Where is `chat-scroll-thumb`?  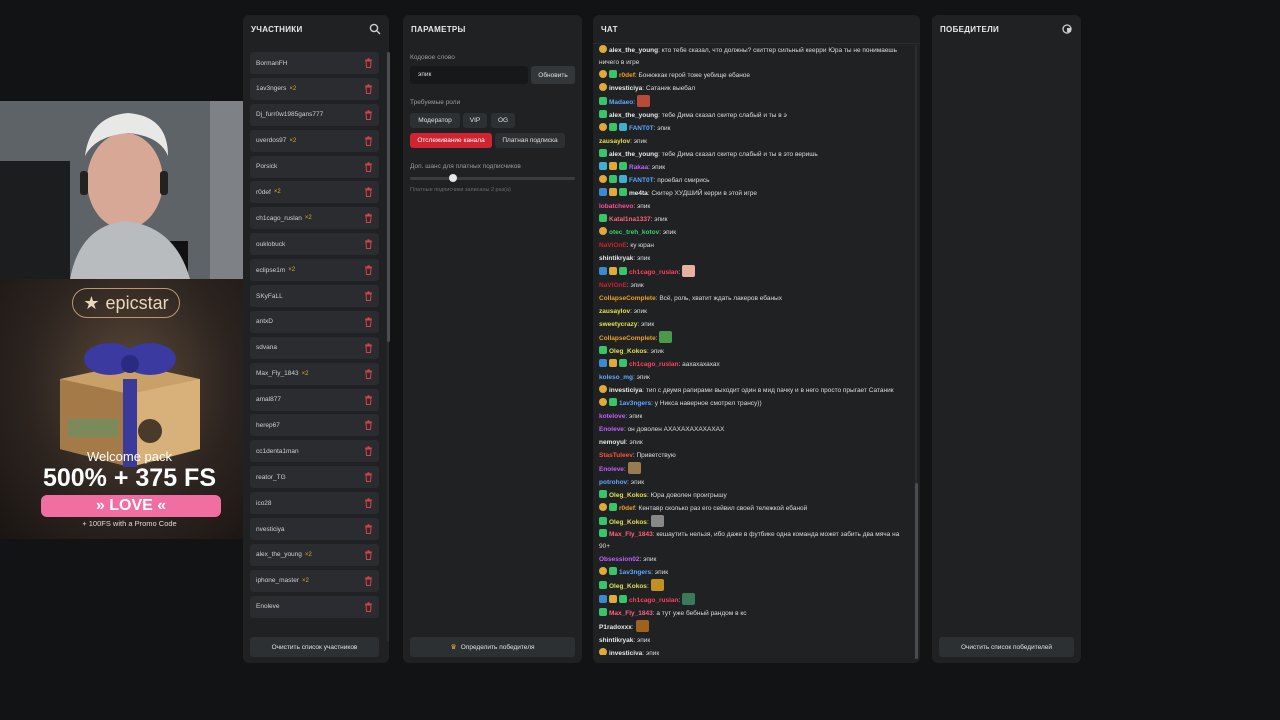 chat-scroll-thumb is located at coordinates (916, 571).